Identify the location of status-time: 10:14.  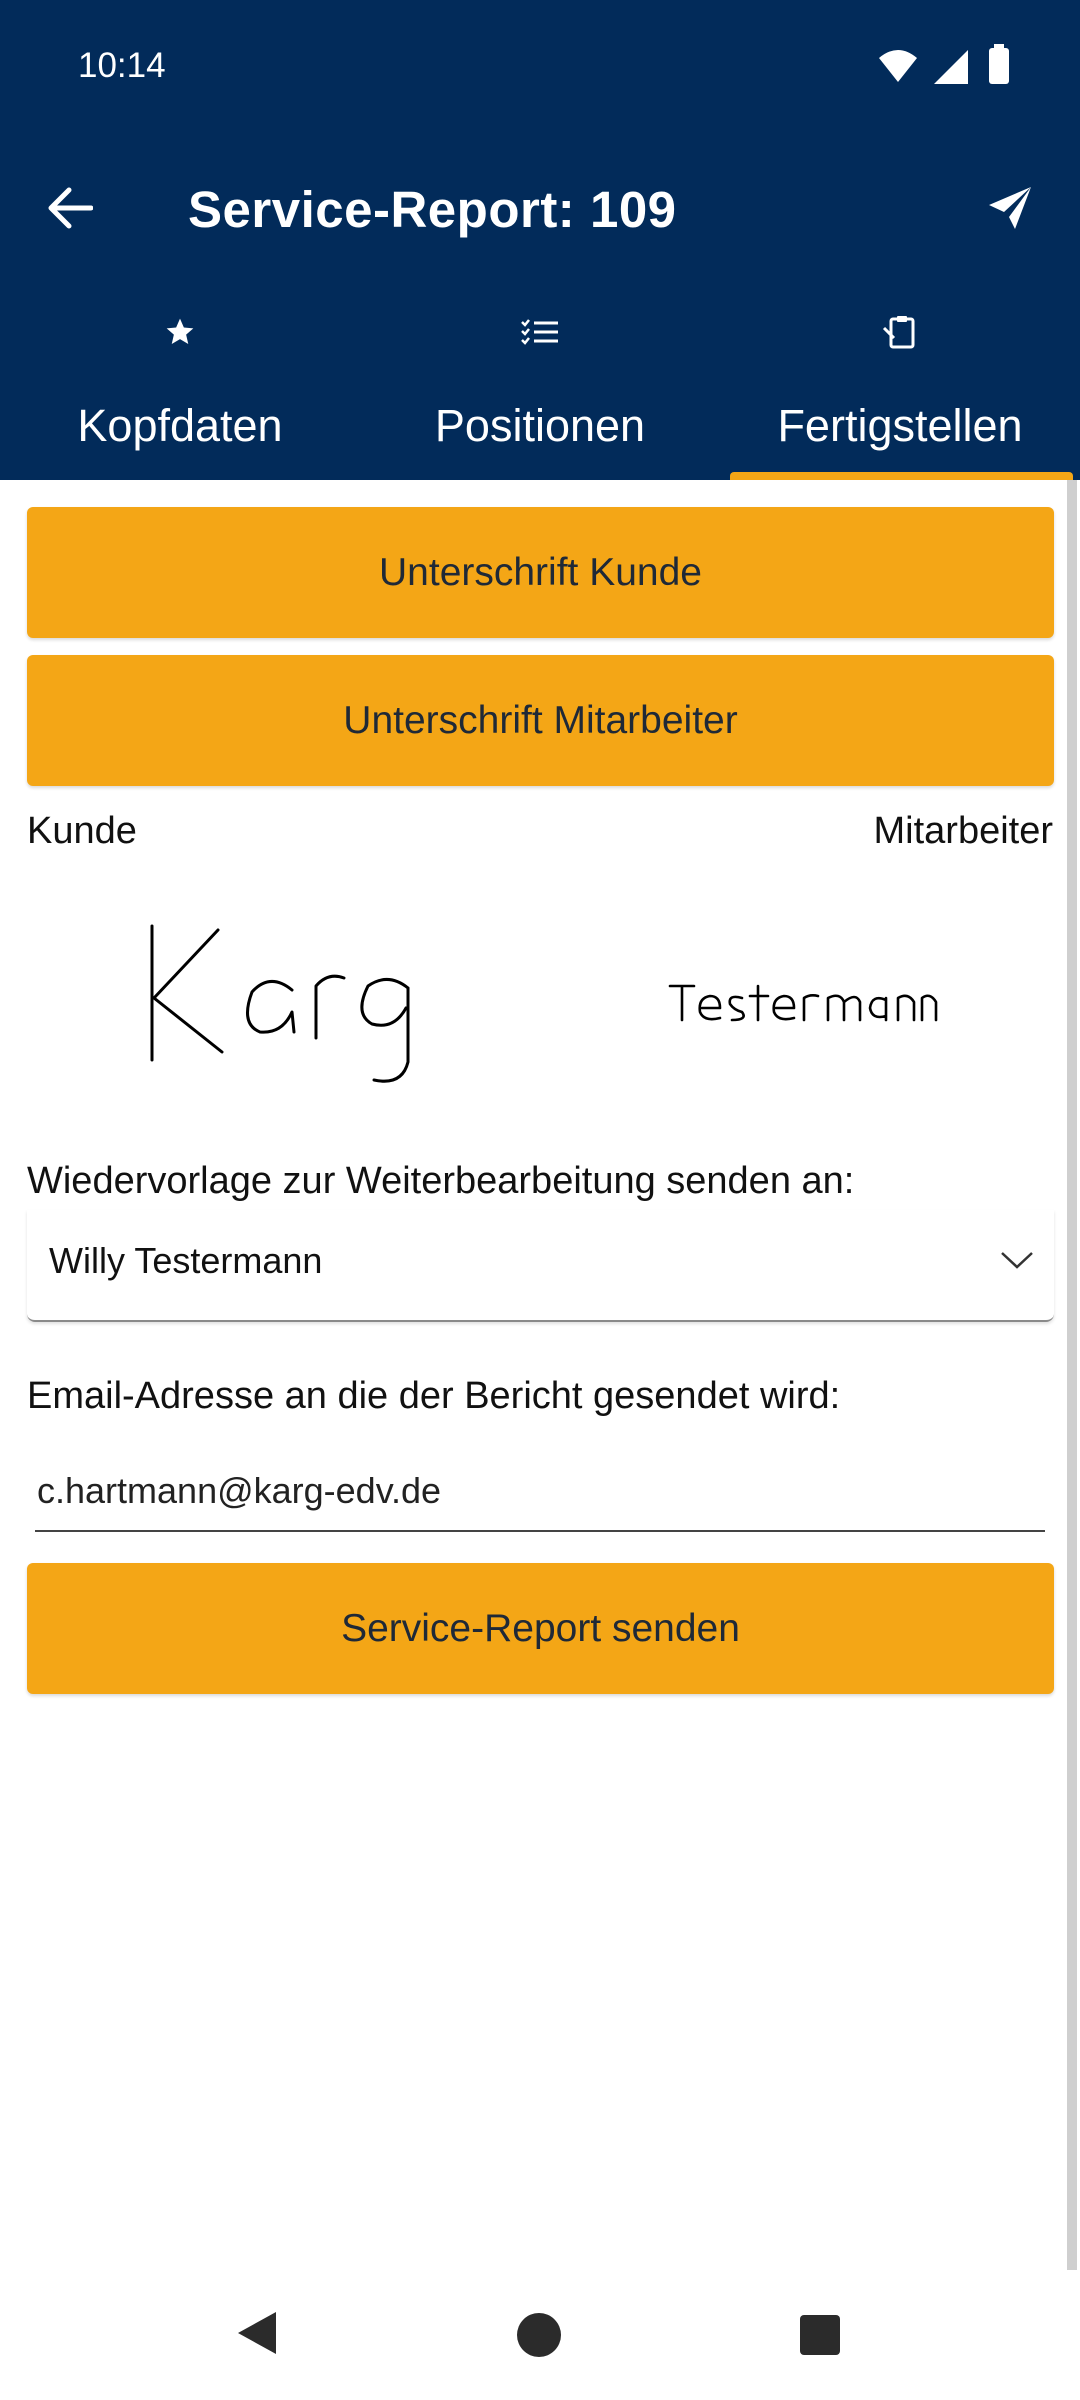
(122, 65).